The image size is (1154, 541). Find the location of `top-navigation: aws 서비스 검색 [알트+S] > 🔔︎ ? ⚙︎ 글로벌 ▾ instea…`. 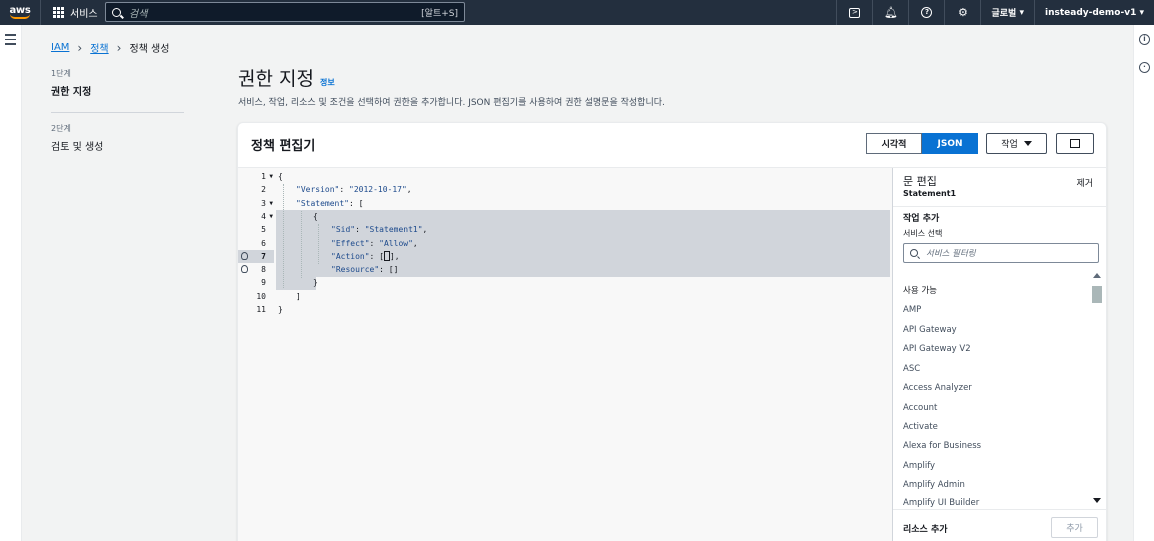

top-navigation: aws 서비스 검색 [알트+S] > 🔔︎ ? ⚙︎ 글로벌 ▾ instea… is located at coordinates (577, 12).